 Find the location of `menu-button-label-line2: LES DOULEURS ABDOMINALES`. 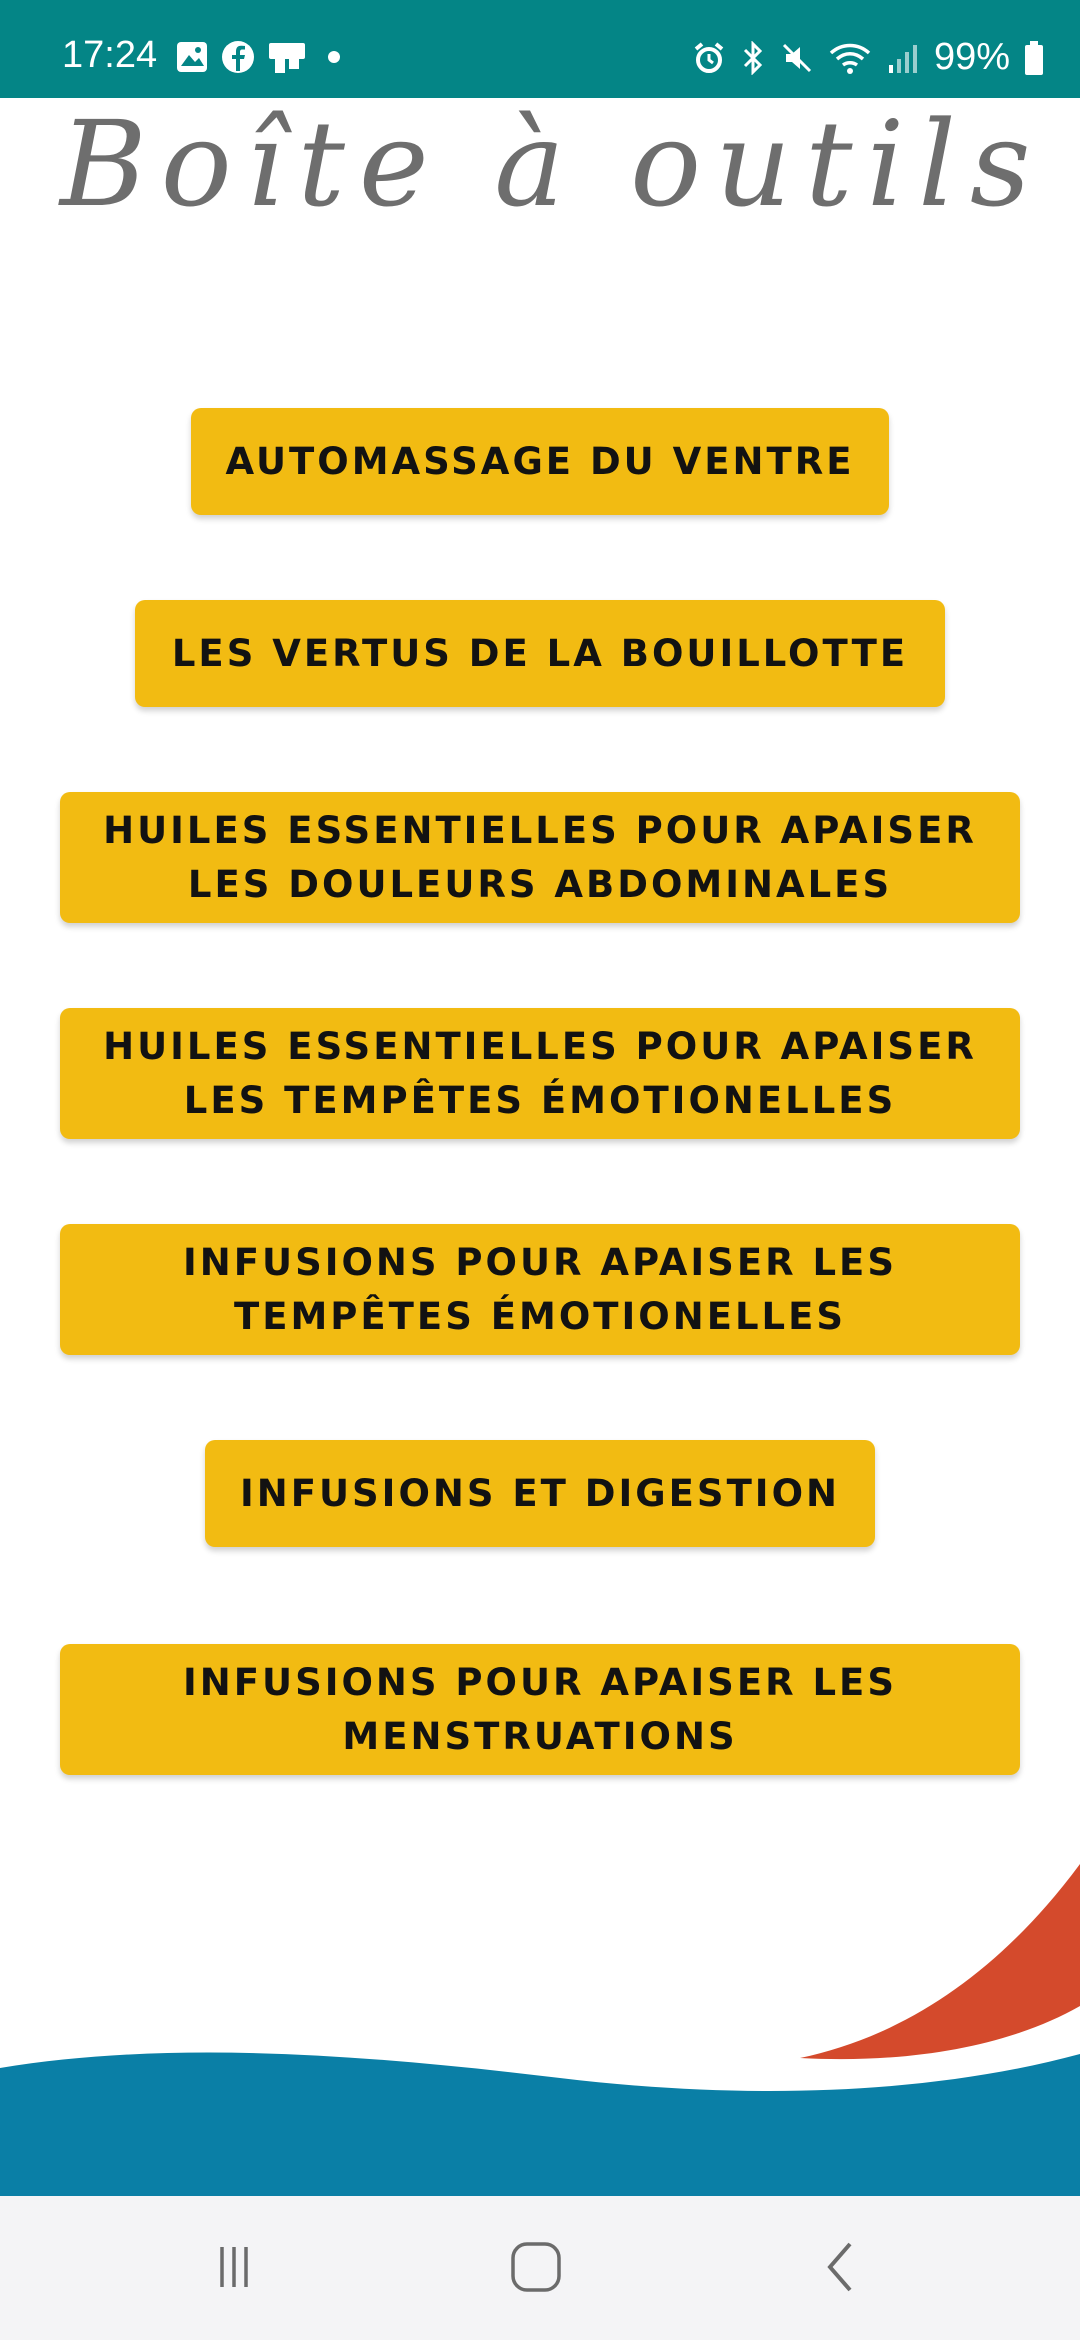

menu-button-label-line2: LES DOULEURS ABDOMINALES is located at coordinates (540, 884).